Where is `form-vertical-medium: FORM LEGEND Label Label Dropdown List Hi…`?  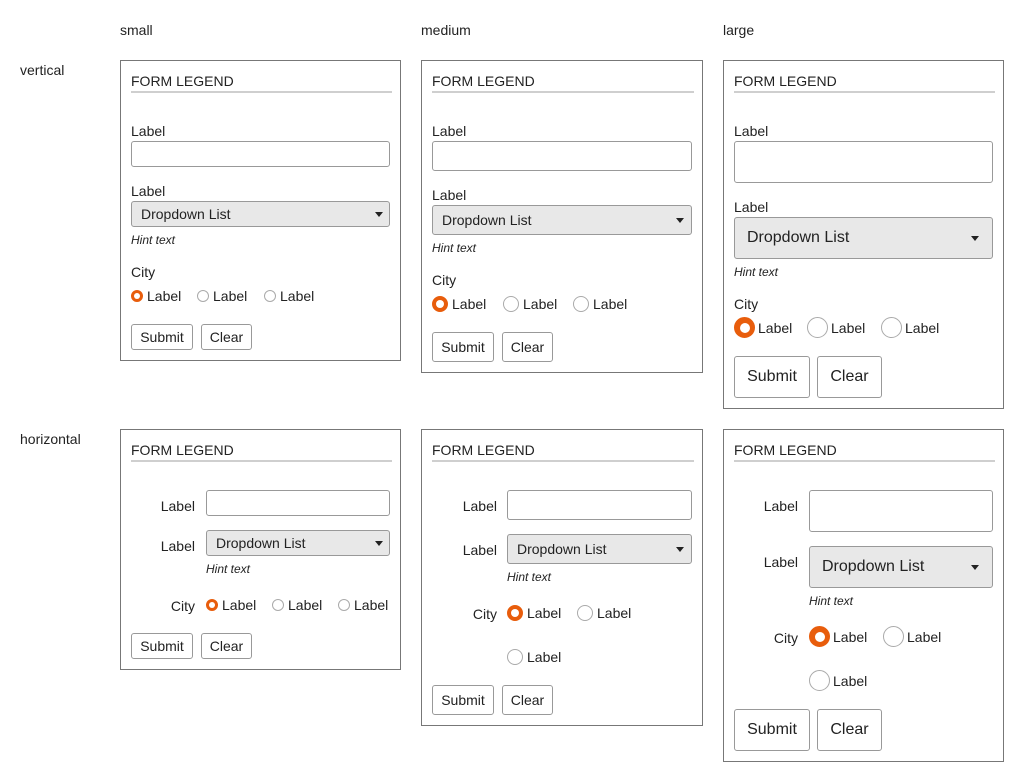 form-vertical-medium: FORM LEGEND Label Label Dropdown List Hi… is located at coordinates (562, 216).